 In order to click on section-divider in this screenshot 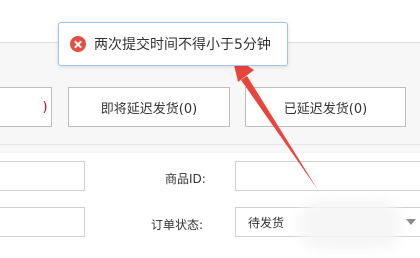, I will do `click(210, 144)`.